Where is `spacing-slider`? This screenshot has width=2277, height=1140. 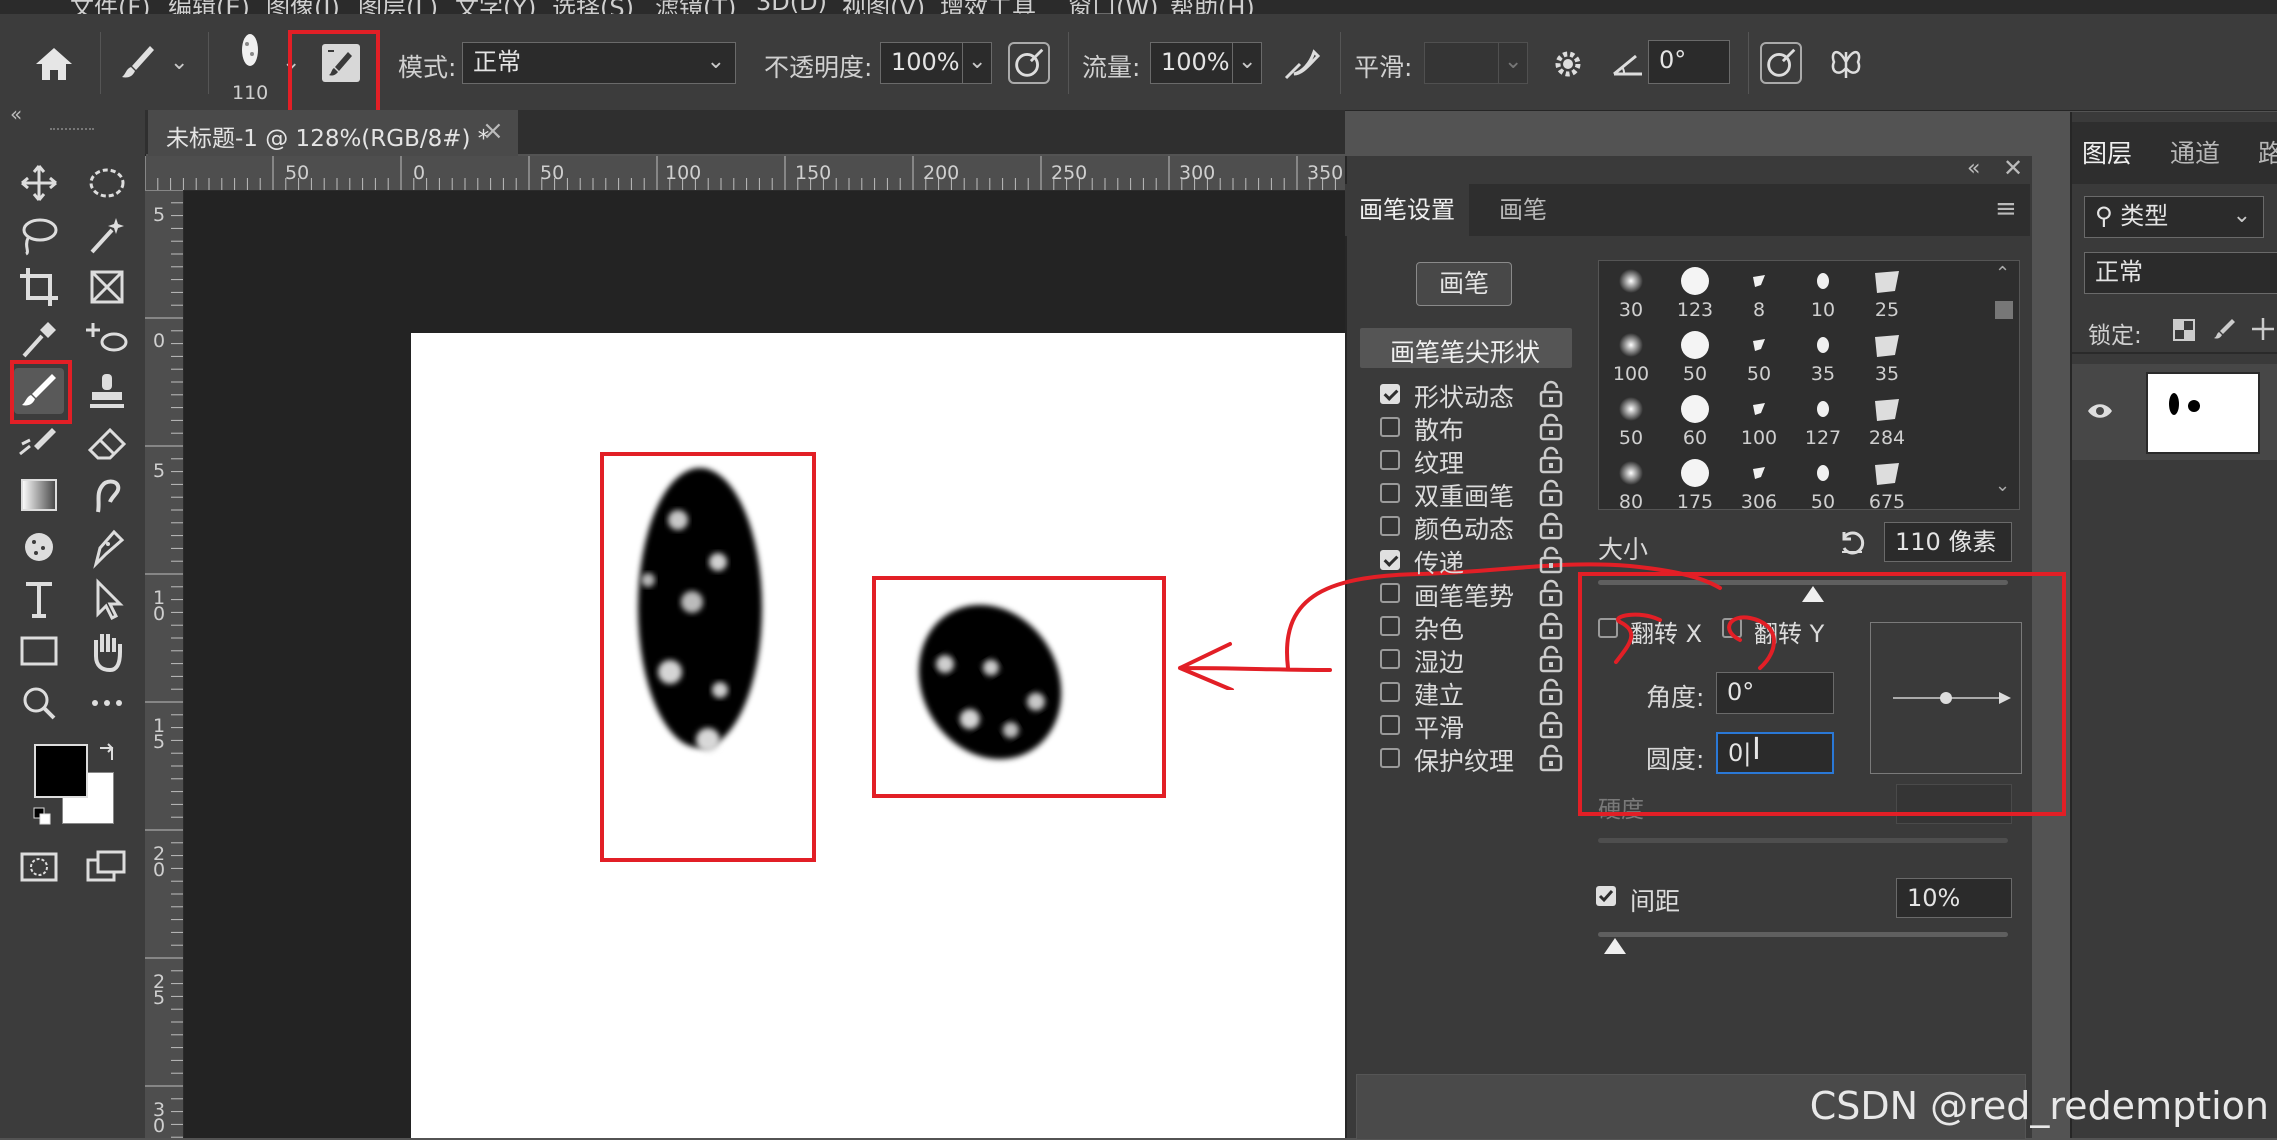 spacing-slider is located at coordinates (1803, 934).